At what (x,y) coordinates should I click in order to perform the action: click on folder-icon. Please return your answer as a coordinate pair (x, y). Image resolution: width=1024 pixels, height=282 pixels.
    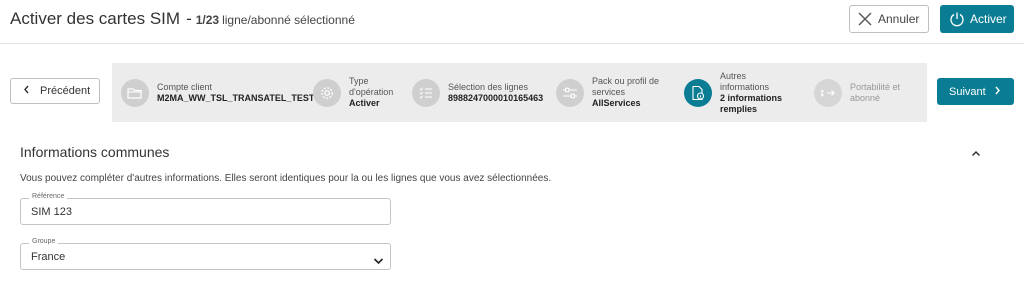
    Looking at the image, I should click on (135, 92).